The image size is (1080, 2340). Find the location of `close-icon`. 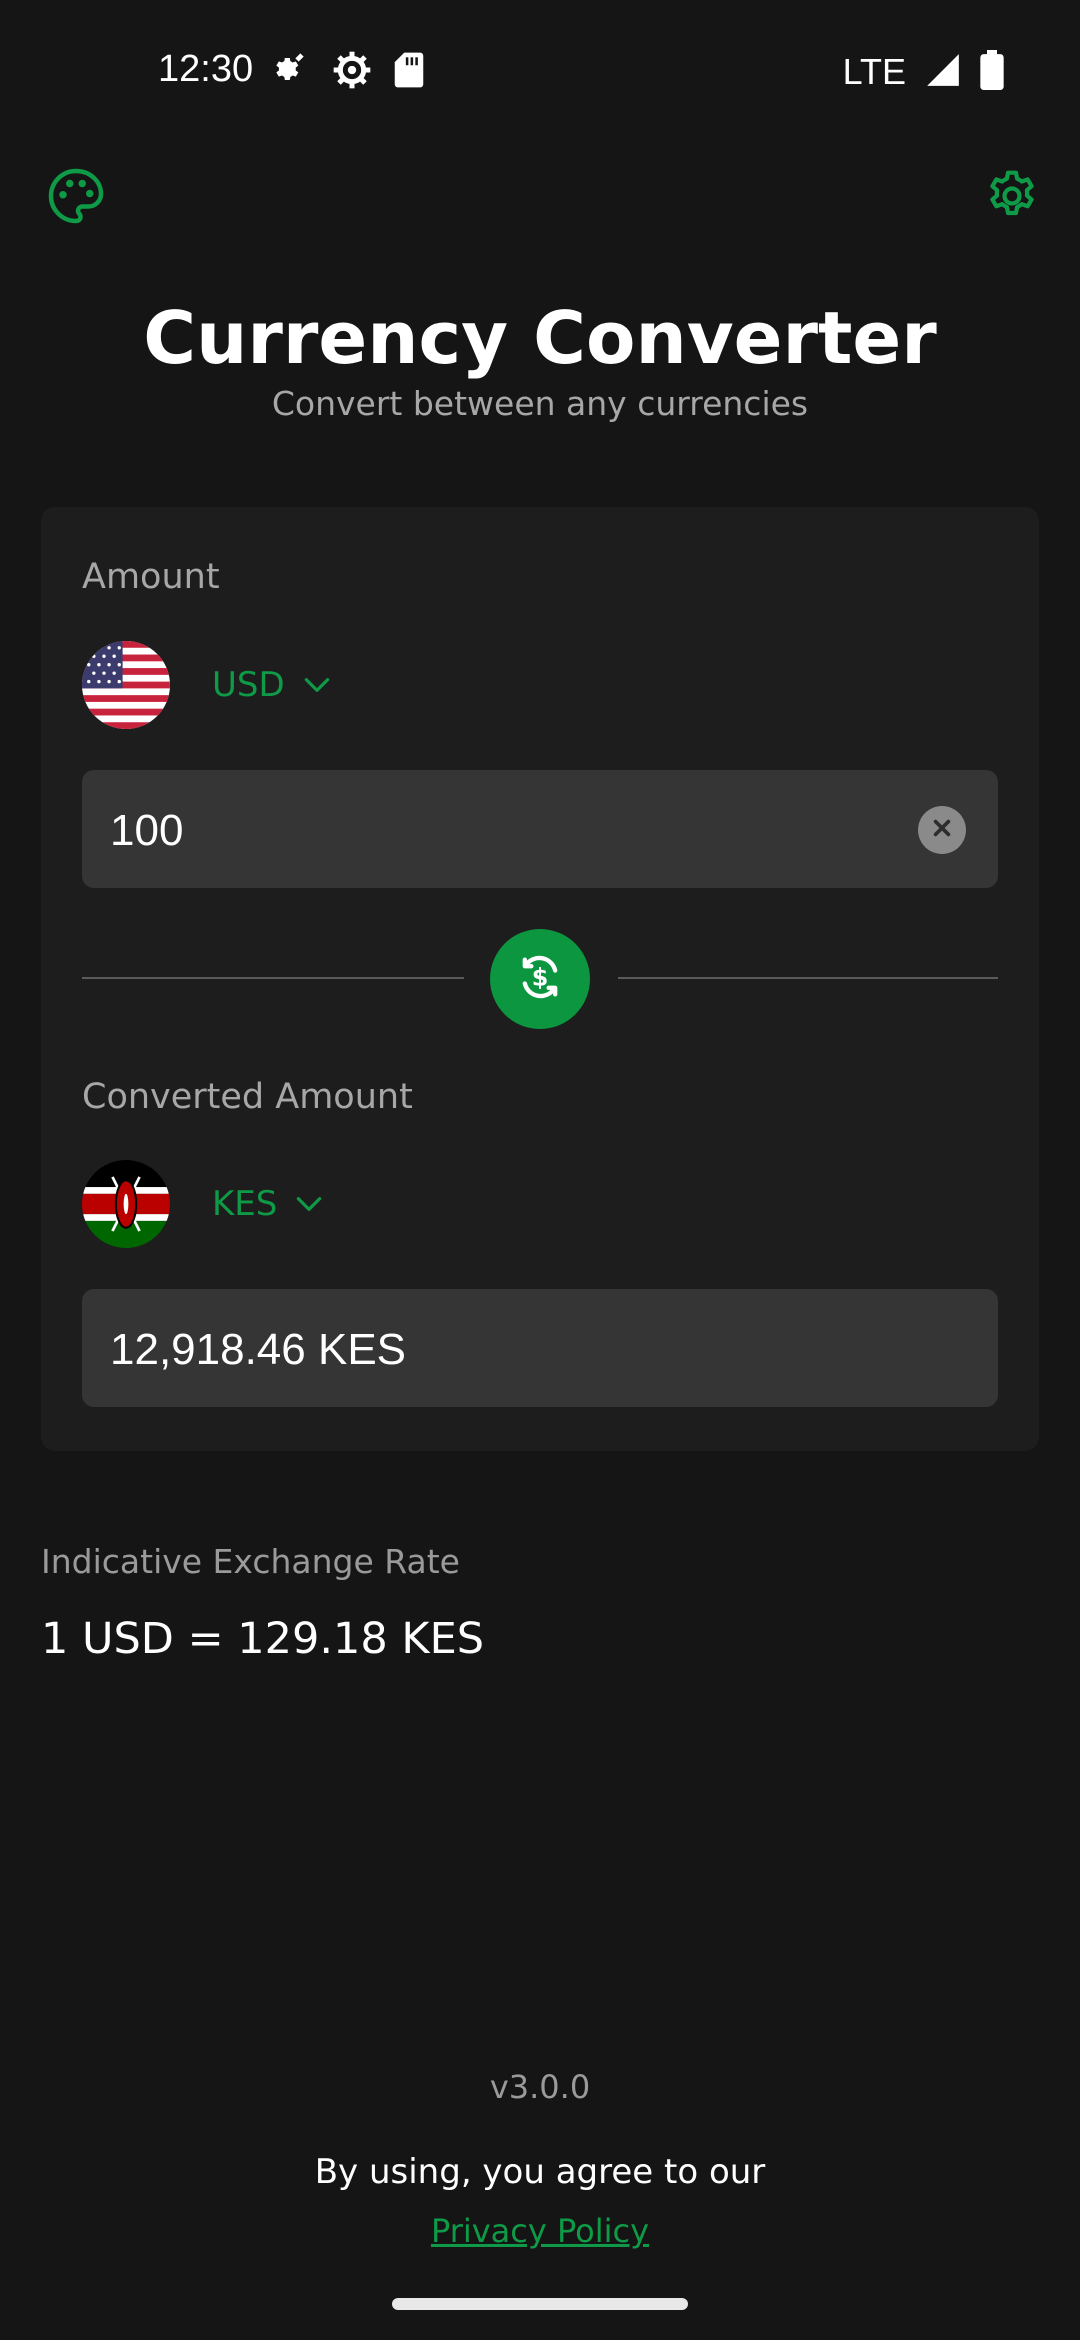

close-icon is located at coordinates (942, 830).